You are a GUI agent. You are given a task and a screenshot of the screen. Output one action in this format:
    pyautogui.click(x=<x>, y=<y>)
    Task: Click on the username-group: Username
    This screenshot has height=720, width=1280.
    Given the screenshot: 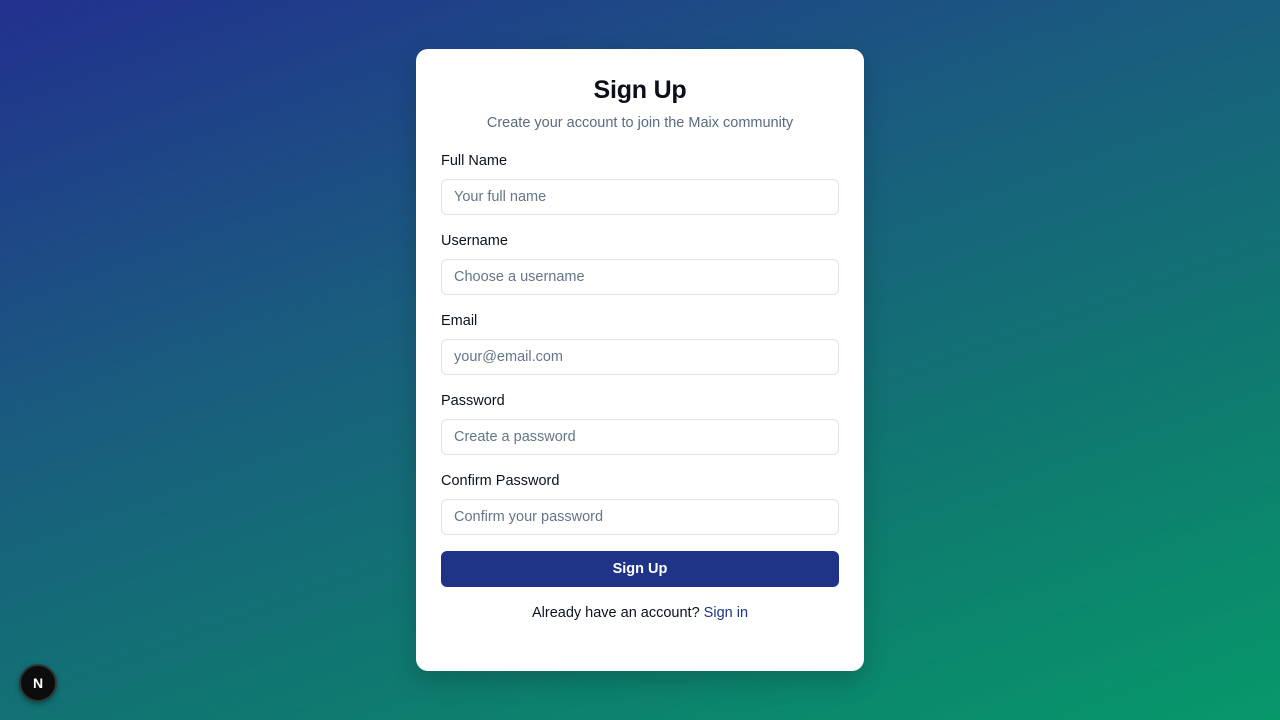 What is the action you would take?
    pyautogui.click(x=640, y=263)
    